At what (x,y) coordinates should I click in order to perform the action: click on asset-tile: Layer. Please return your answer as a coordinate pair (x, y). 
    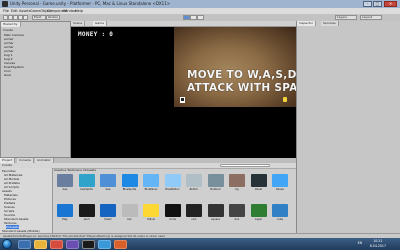
    Looking at the image, I should click on (259, 214).